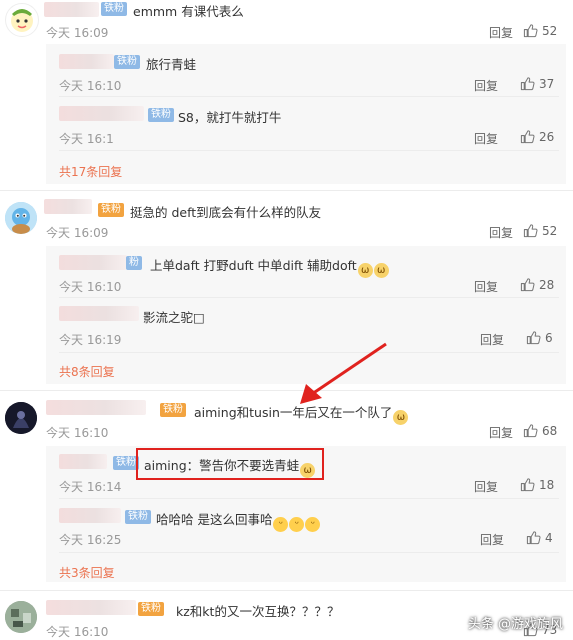 Image resolution: width=573 pixels, height=640 pixels. I want to click on like-button: 4, so click(539, 537).